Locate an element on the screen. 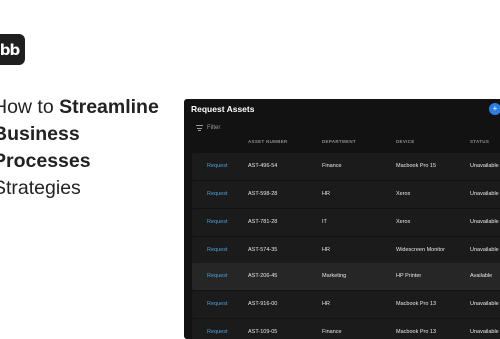 This screenshot has width=500, height=339. add-icon: + is located at coordinates (494, 109).